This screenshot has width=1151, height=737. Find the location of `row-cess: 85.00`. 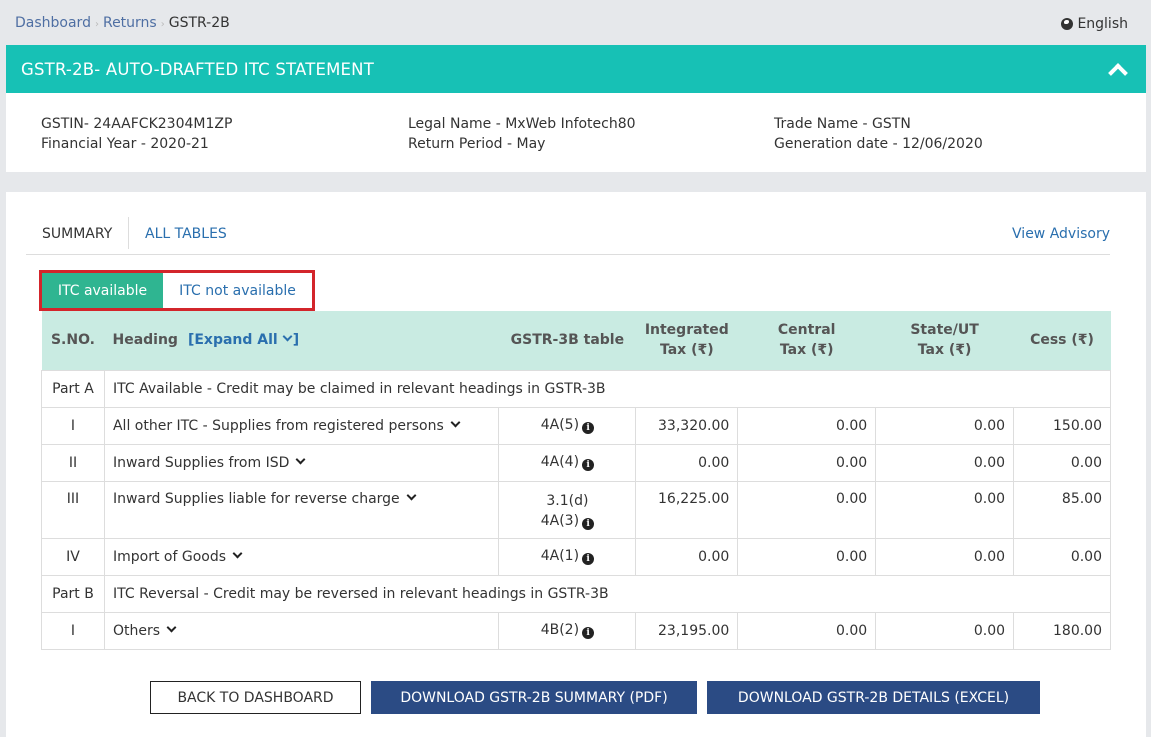

row-cess: 85.00 is located at coordinates (1062, 509).